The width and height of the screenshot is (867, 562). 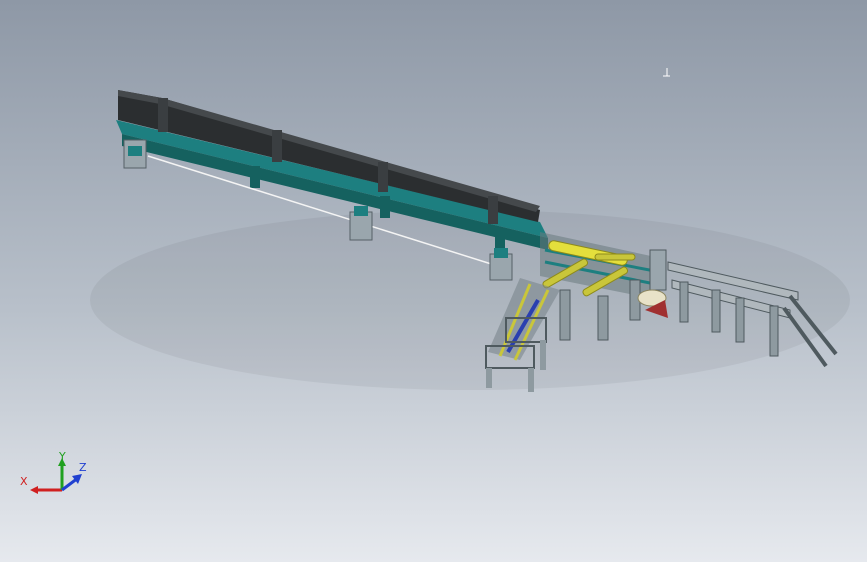 I want to click on x-axis-label: X, so click(x=24, y=481).